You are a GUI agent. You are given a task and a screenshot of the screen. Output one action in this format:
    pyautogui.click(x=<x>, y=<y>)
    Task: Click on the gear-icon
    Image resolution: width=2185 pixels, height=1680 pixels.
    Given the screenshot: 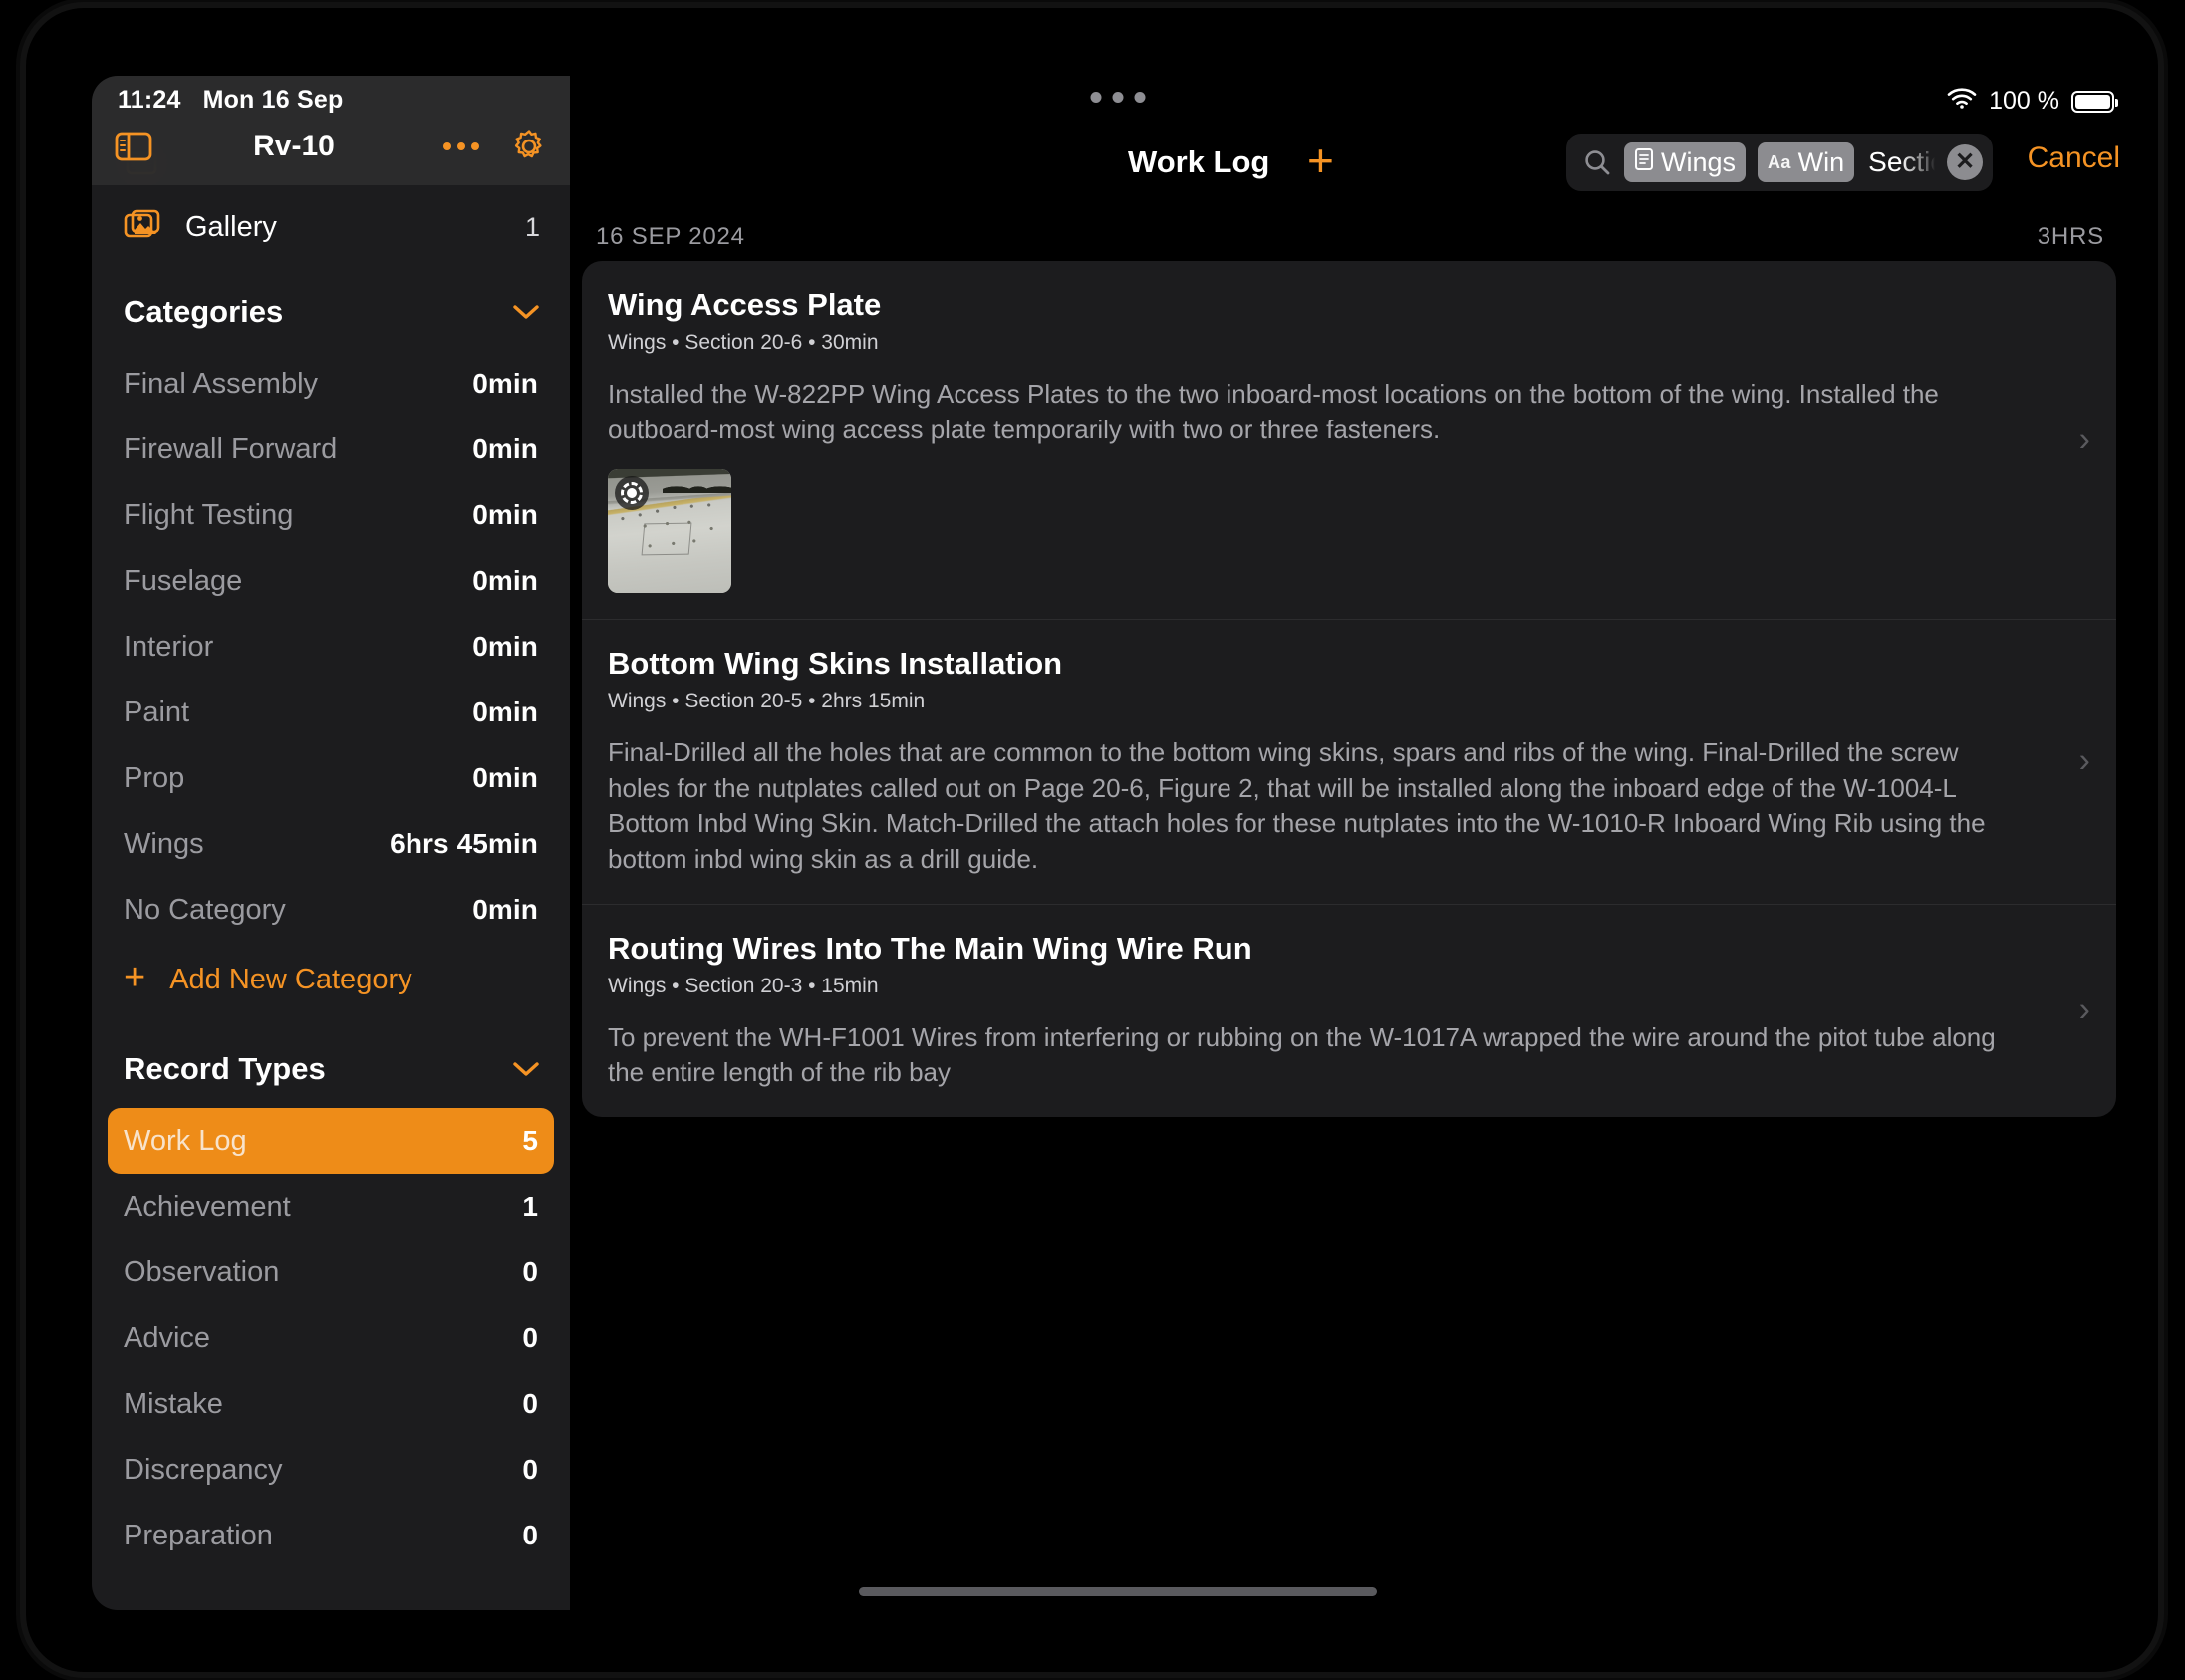 What is the action you would take?
    pyautogui.click(x=529, y=146)
    